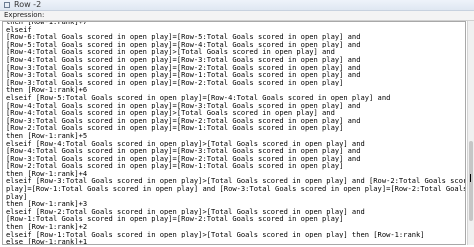  I want to click on code-line: play], so click(17, 196).